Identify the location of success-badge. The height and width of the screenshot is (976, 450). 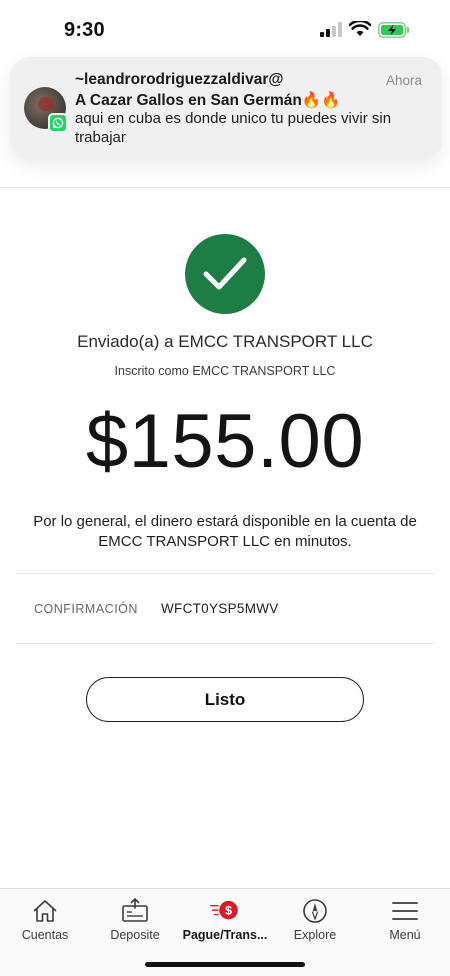
(225, 274).